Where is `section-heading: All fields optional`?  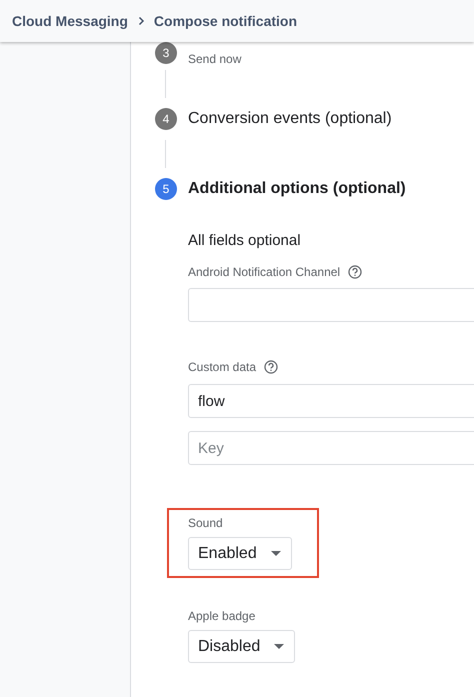 section-heading: All fields optional is located at coordinates (245, 241).